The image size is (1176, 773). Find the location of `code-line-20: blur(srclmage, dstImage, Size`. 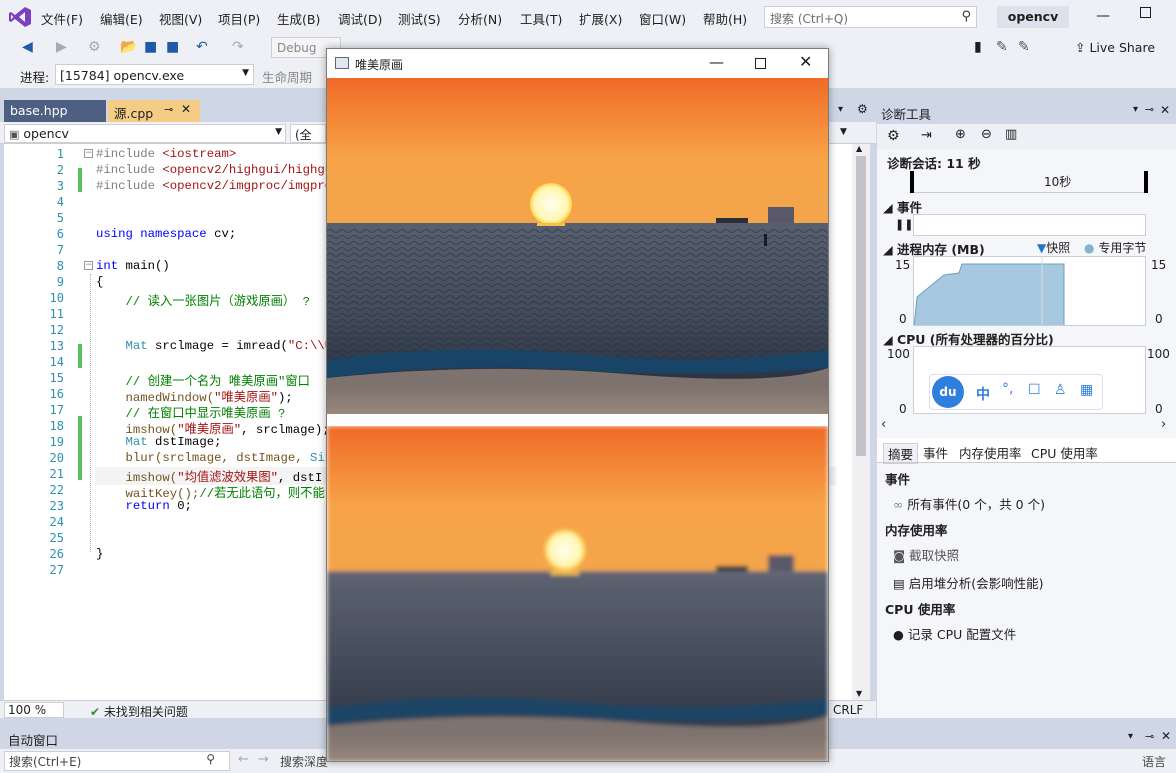

code-line-20: blur(srclmage, dstImage, Size is located at coordinates (218, 458).